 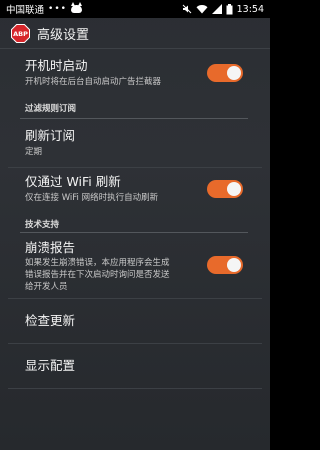 I want to click on pref-check-update-title: 检查更新, so click(x=50, y=320).